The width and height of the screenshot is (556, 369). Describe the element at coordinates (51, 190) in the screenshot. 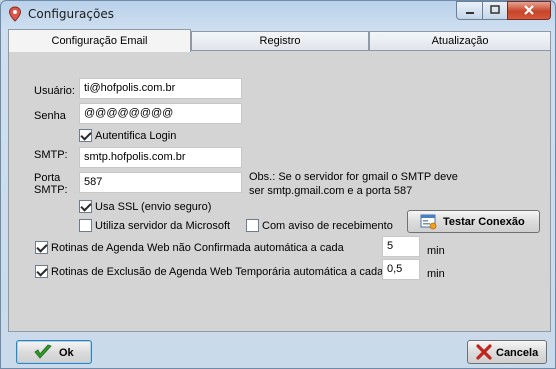

I see `porta-label-line2: SMTP:` at that location.